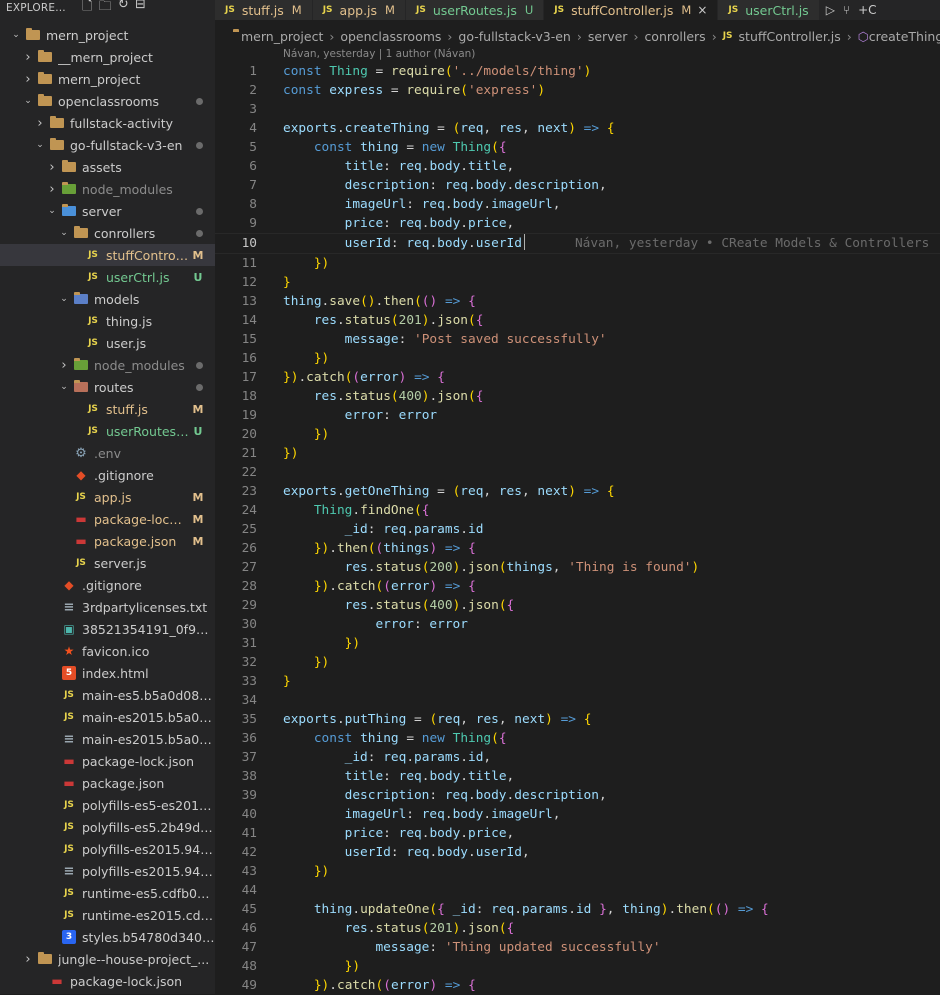  What do you see at coordinates (577, 147) in the screenshot?
I see `code-line: 5 const thing = new Thing({` at bounding box center [577, 147].